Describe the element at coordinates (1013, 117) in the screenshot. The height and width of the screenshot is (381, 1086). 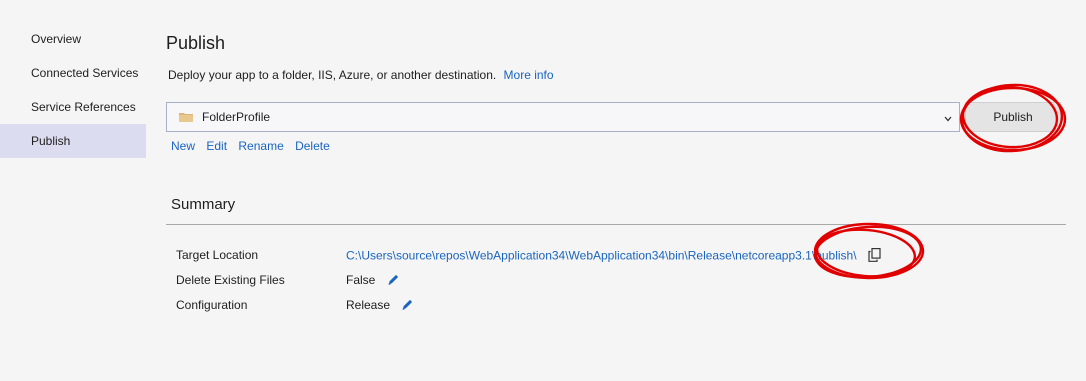
I see `publish-button: Publish` at that location.